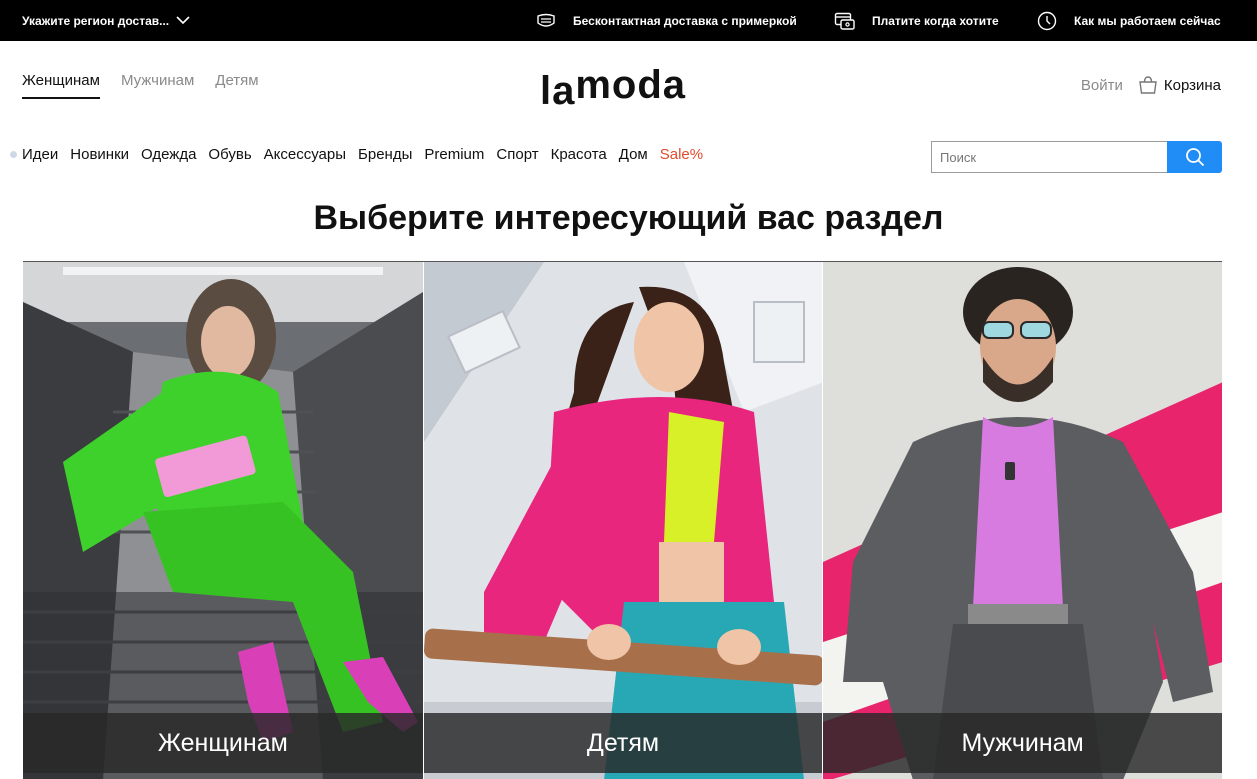  What do you see at coordinates (546, 21) in the screenshot?
I see `mask-icon` at bounding box center [546, 21].